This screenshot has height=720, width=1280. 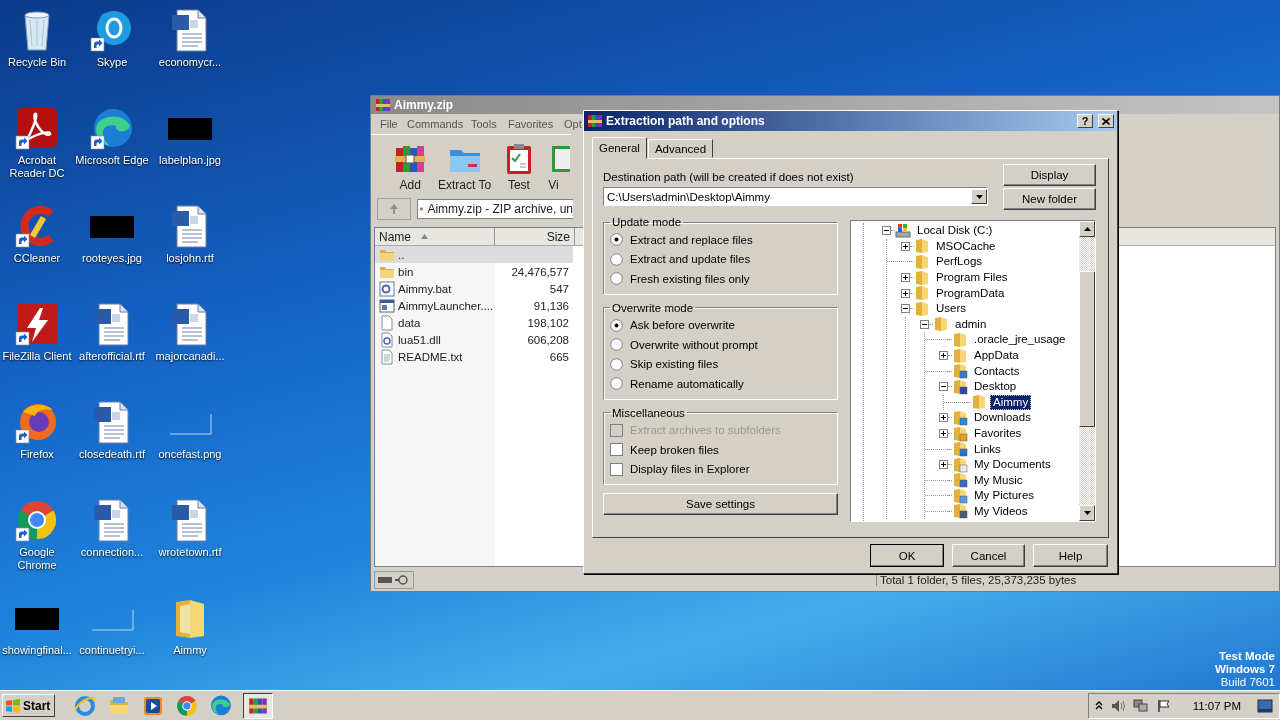 What do you see at coordinates (1098, 705) in the screenshot?
I see `chevron-up-icon` at bounding box center [1098, 705].